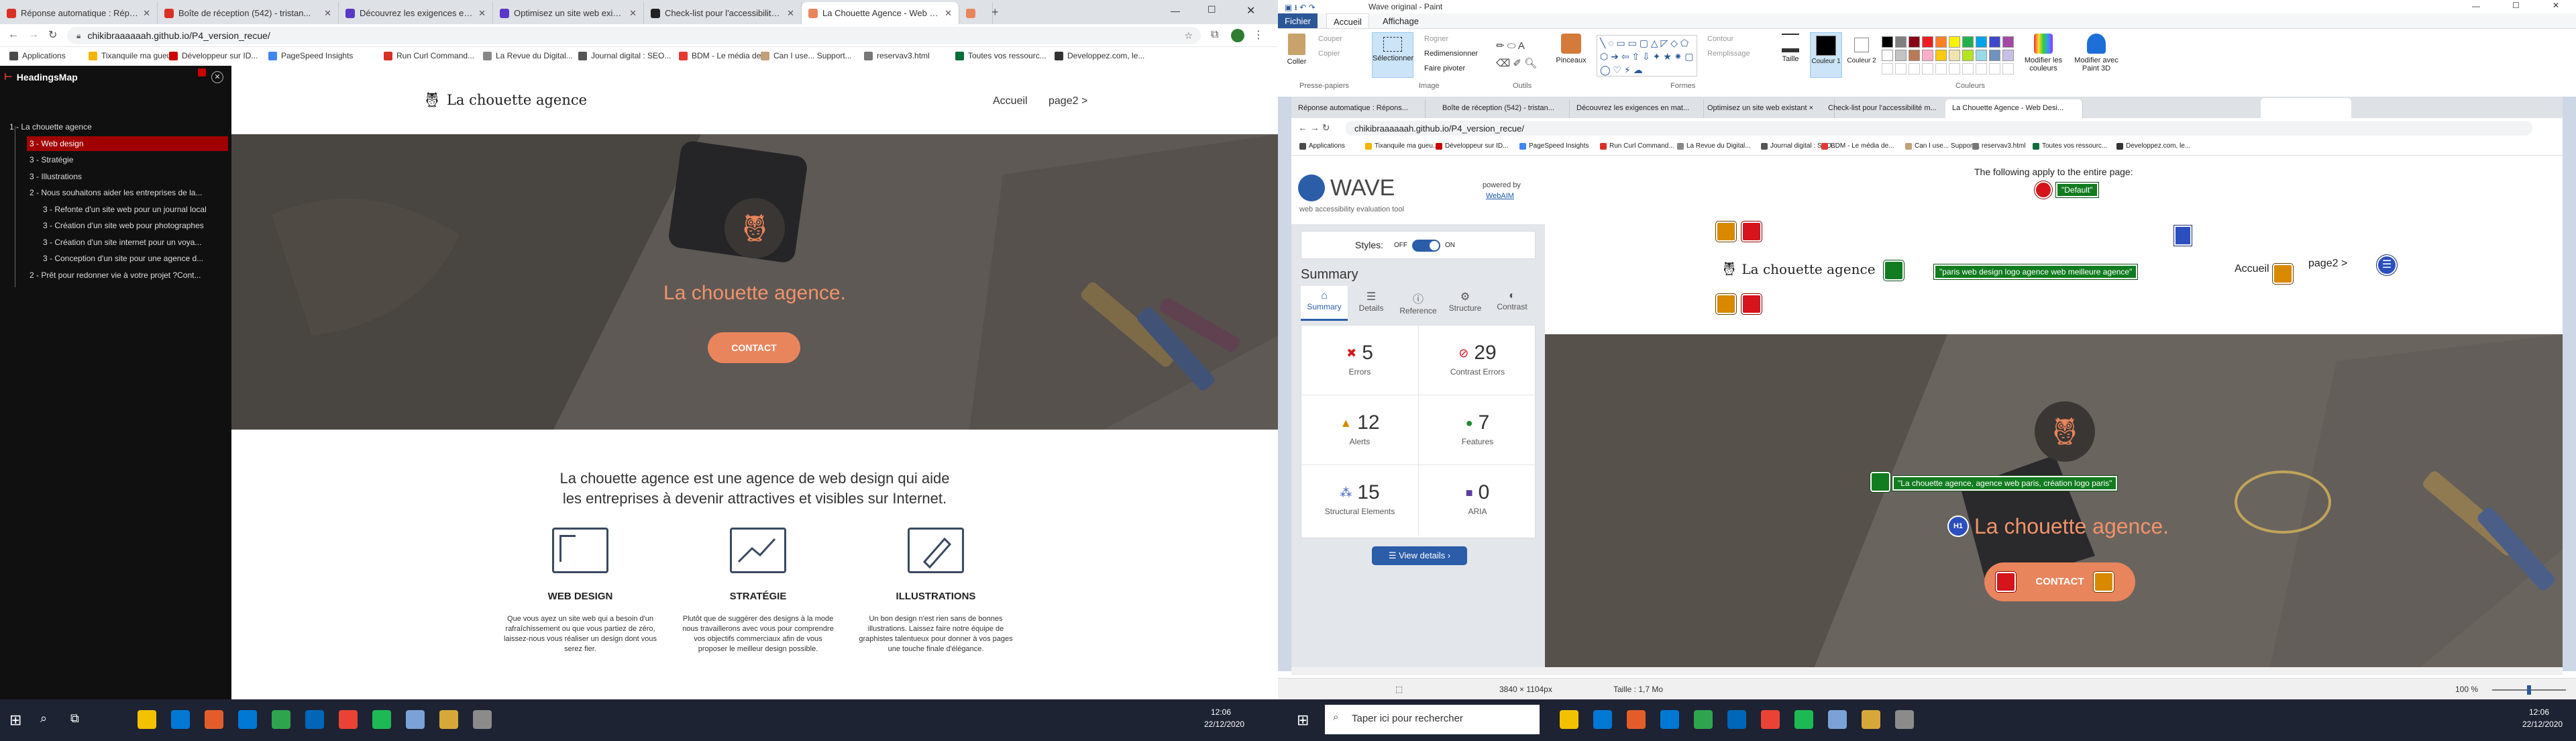 Image resolution: width=2576 pixels, height=741 pixels. I want to click on profile-avatar, so click(1237, 35).